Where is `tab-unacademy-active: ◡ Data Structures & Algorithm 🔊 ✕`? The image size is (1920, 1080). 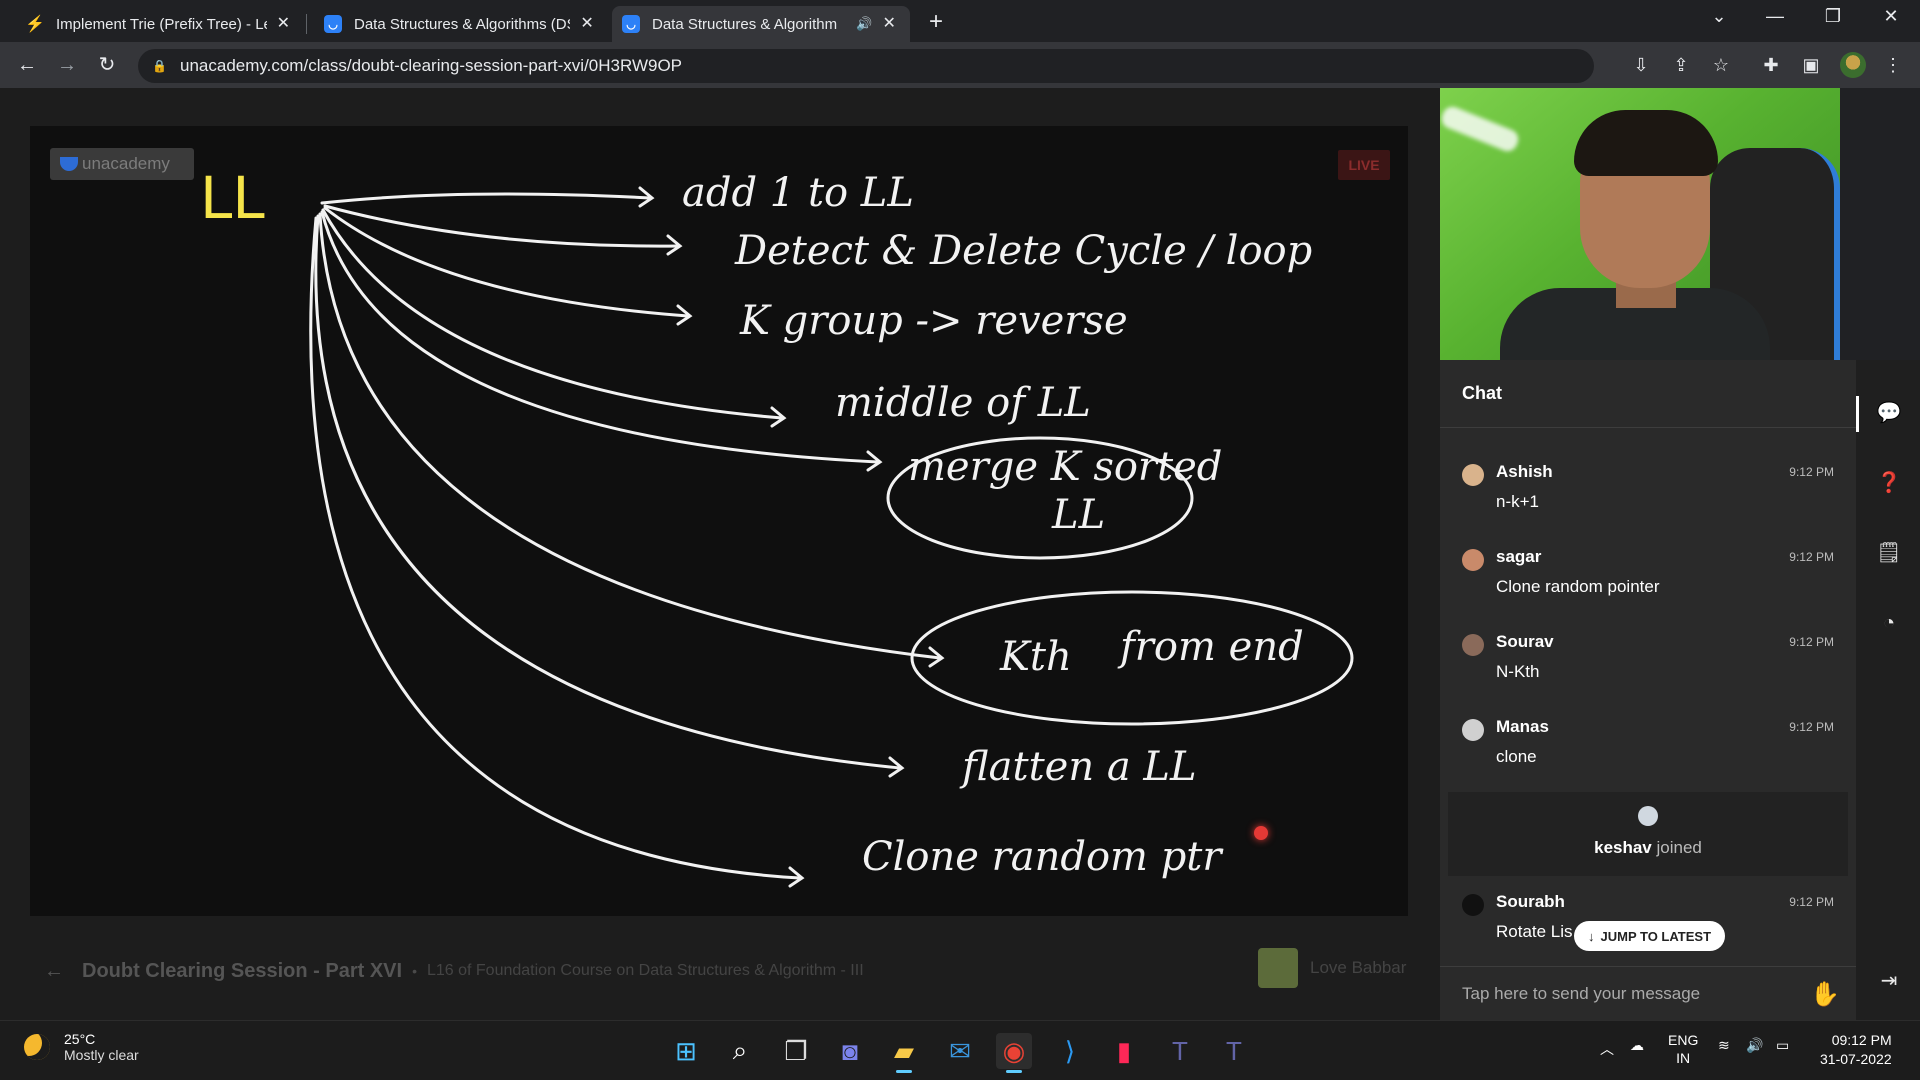 tab-unacademy-active: ◡ Data Structures & Algorithm 🔊 ✕ is located at coordinates (761, 24).